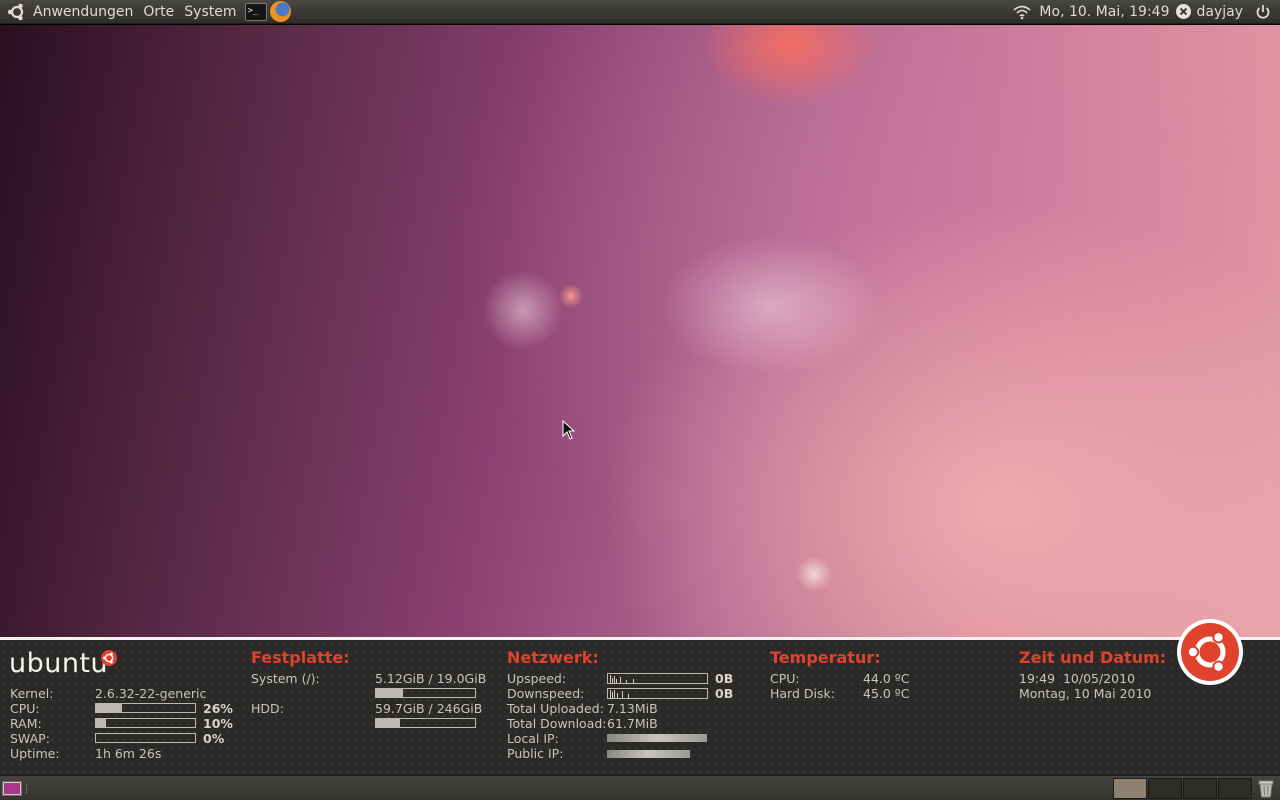 The width and height of the screenshot is (1280, 800). I want to click on upspeed-row: Upspeed: 0B, so click(632, 678).